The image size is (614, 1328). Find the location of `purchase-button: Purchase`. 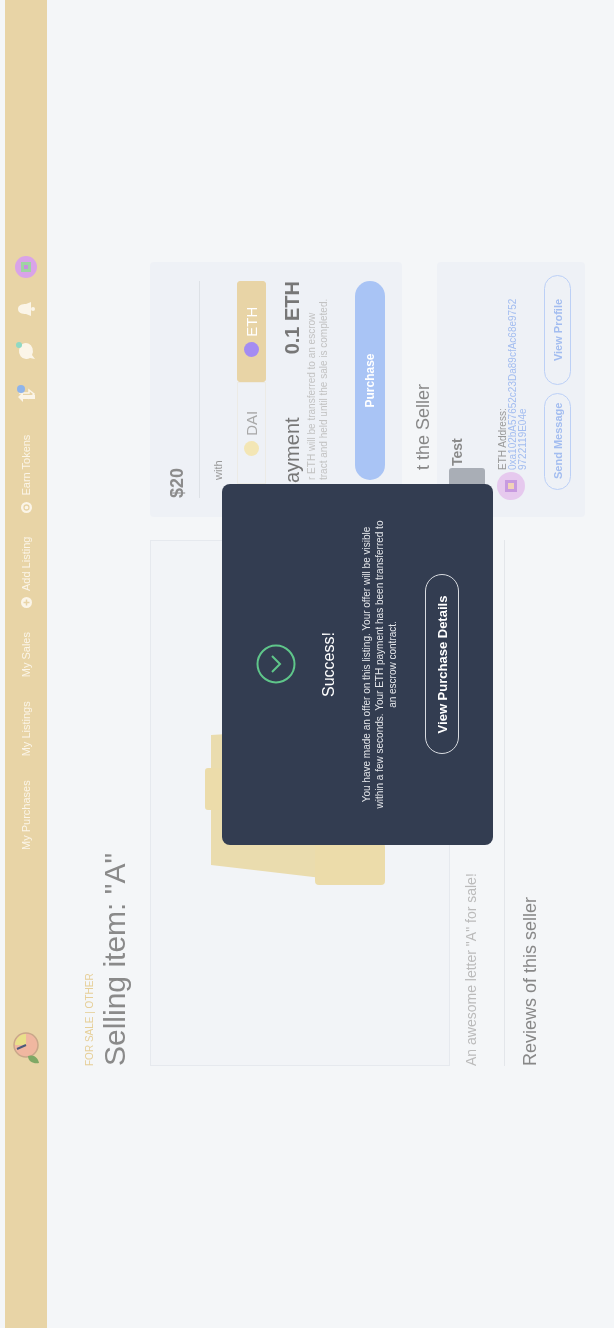

purchase-button: Purchase is located at coordinates (370, 380).